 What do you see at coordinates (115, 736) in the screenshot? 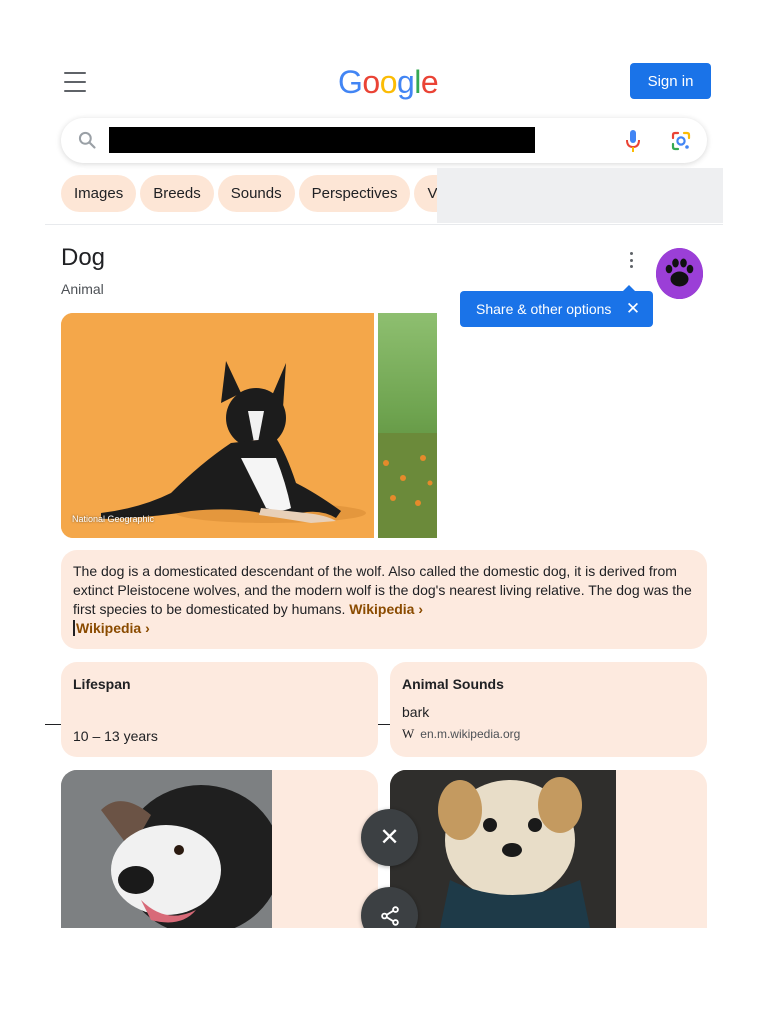
I see `lifespan-value: 10 – 13 years` at bounding box center [115, 736].